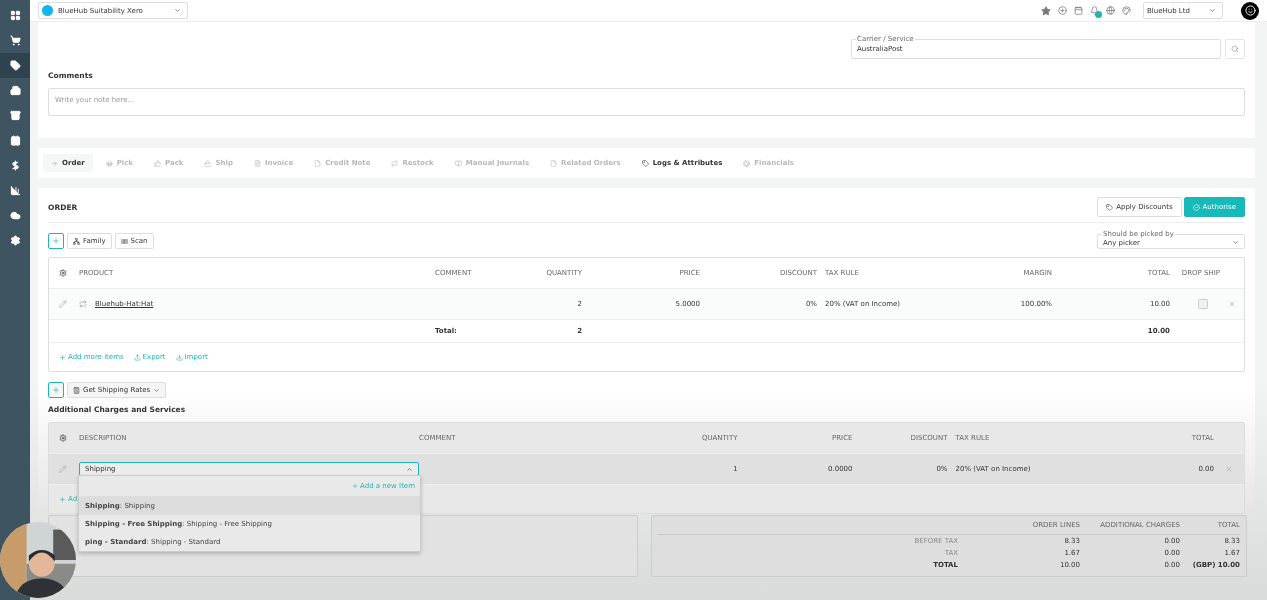 The height and width of the screenshot is (600, 1267). What do you see at coordinates (395, 163) in the screenshot?
I see `exchange-icon` at bounding box center [395, 163].